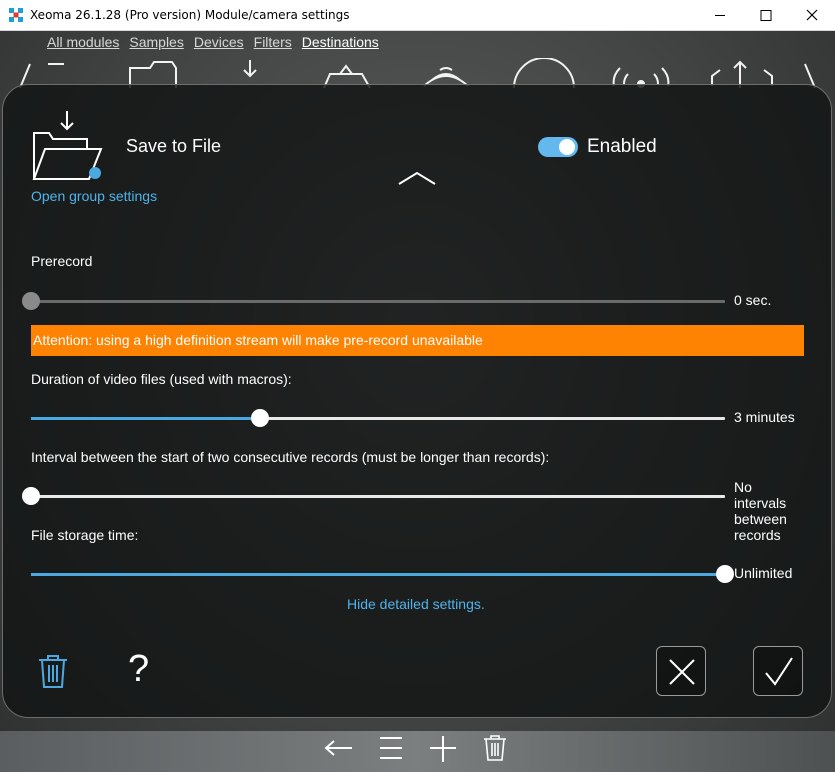 This screenshot has width=835, height=772. I want to click on menu-button, so click(391, 749).